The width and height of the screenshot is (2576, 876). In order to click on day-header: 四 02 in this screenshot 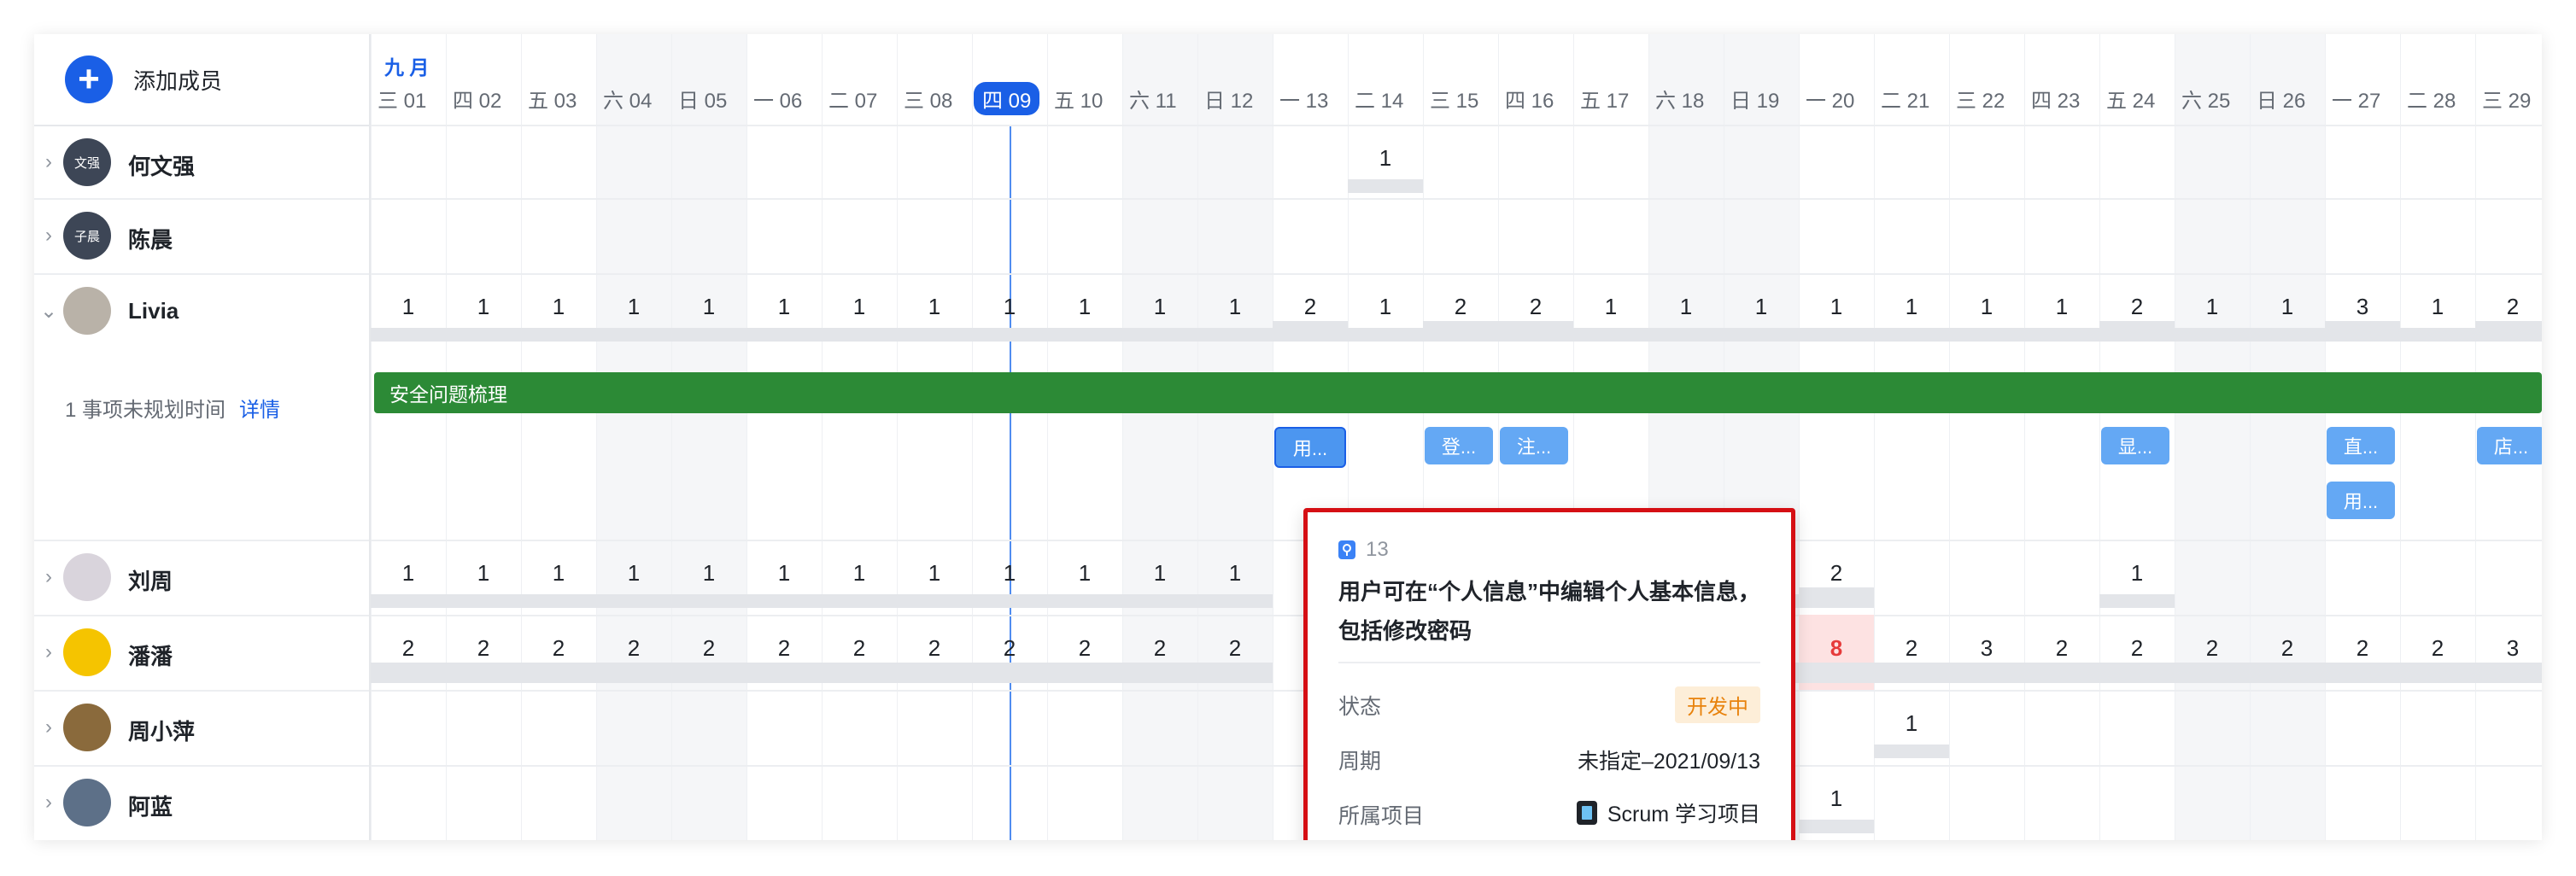, I will do `click(477, 99)`.